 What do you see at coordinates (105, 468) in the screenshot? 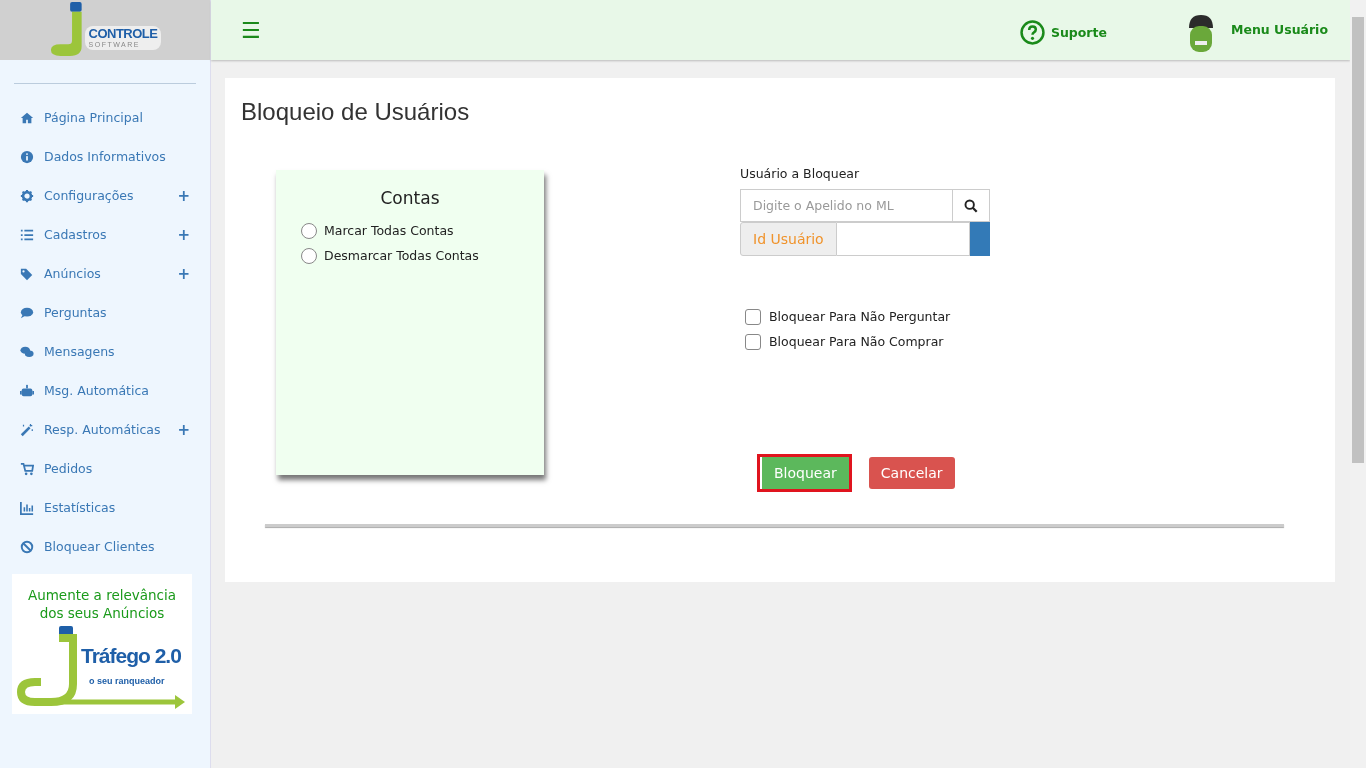
I see `sidebar-item: Pedidos` at bounding box center [105, 468].